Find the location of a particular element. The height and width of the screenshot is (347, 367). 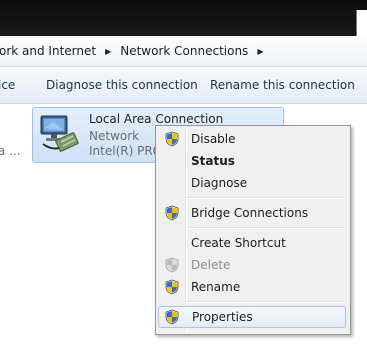

menu-item-rename: Rename is located at coordinates (252, 287).